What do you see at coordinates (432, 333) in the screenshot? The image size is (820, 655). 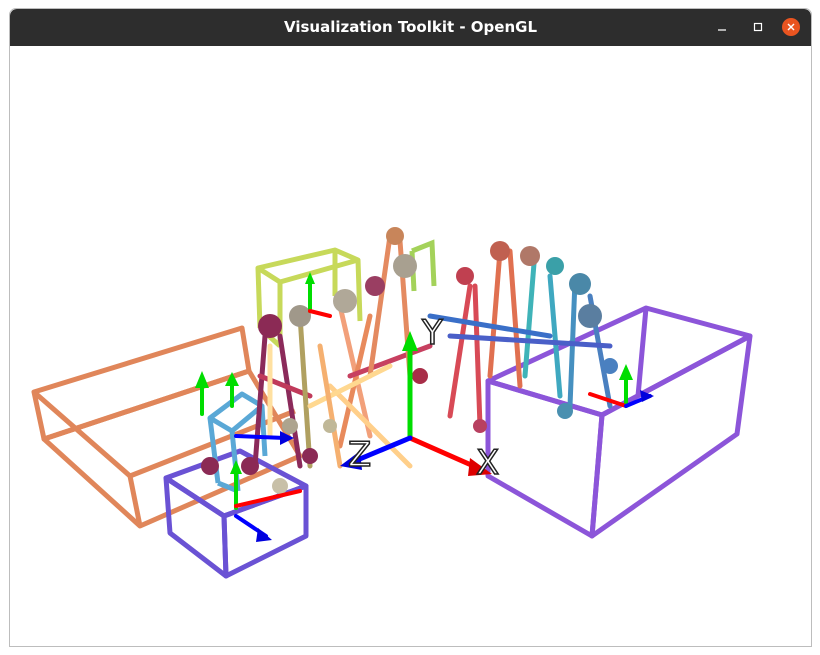 I see `axis-label-y: Y` at bounding box center [432, 333].